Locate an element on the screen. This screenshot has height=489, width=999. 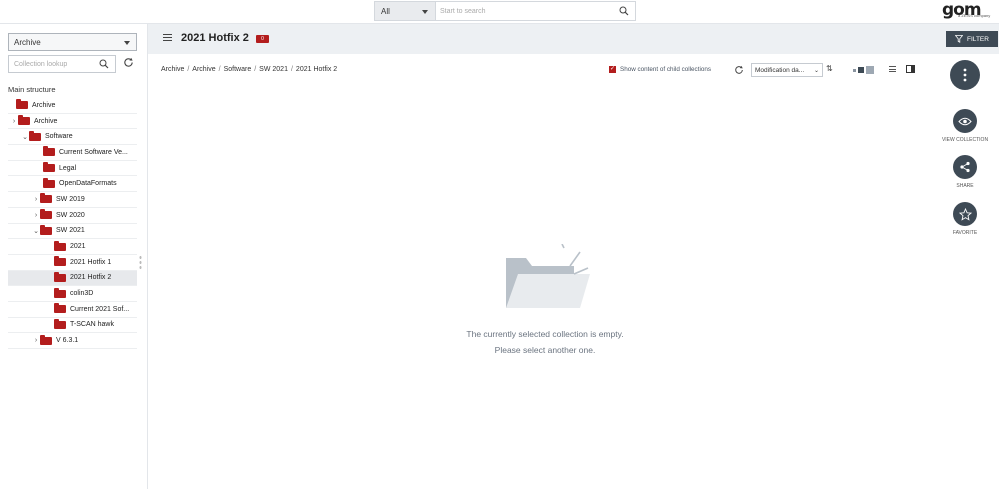
search-input: Start to search is located at coordinates (536, 11).